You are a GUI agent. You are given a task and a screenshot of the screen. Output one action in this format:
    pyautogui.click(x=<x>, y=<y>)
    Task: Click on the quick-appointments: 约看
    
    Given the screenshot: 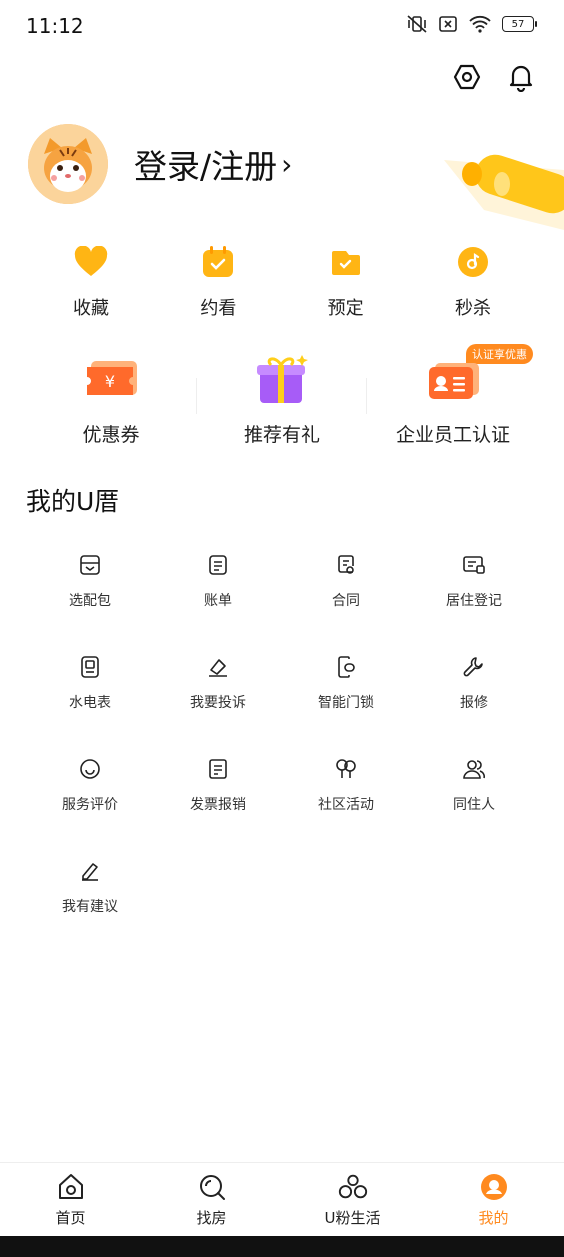 What is the action you would take?
    pyautogui.click(x=218, y=281)
    